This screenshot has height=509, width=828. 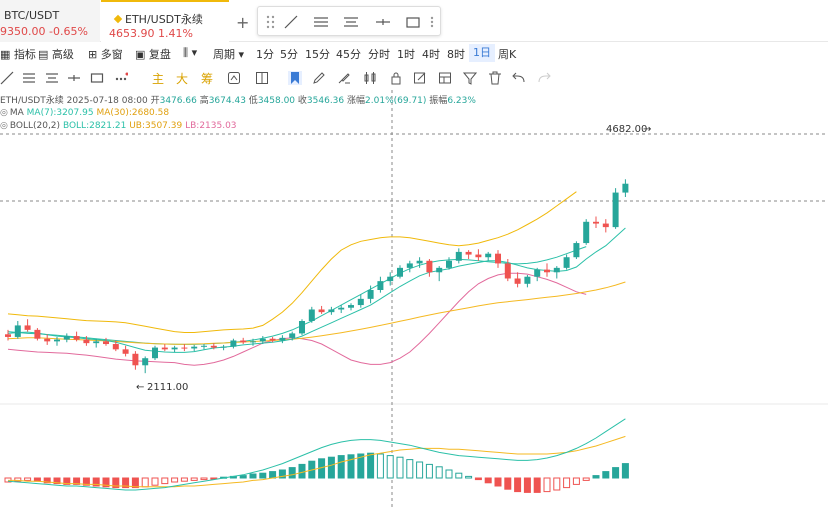 What do you see at coordinates (302, 101) in the screenshot?
I see `close-label: 收` at bounding box center [302, 101].